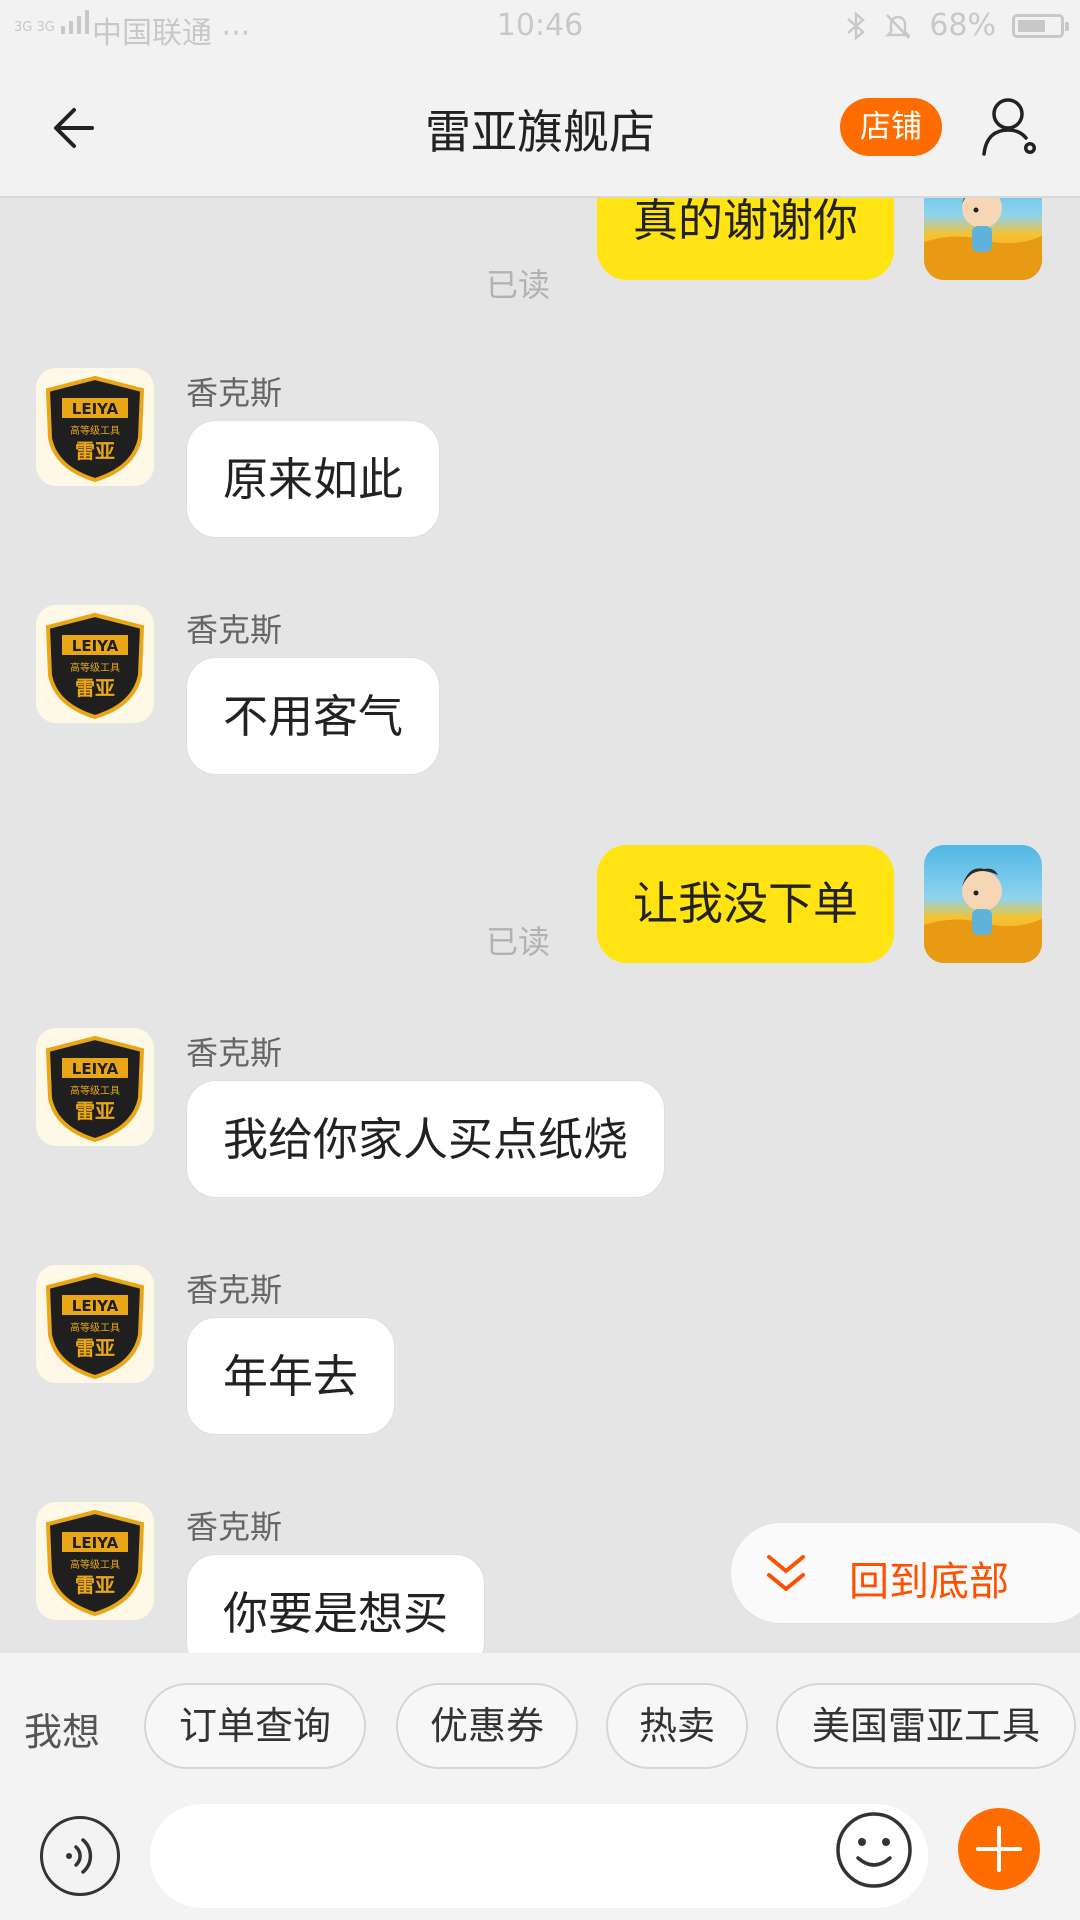  I want to click on quick-reply-bar: 我想 订单查询 优惠券 热卖 美国雷亚工具, so click(540, 1725).